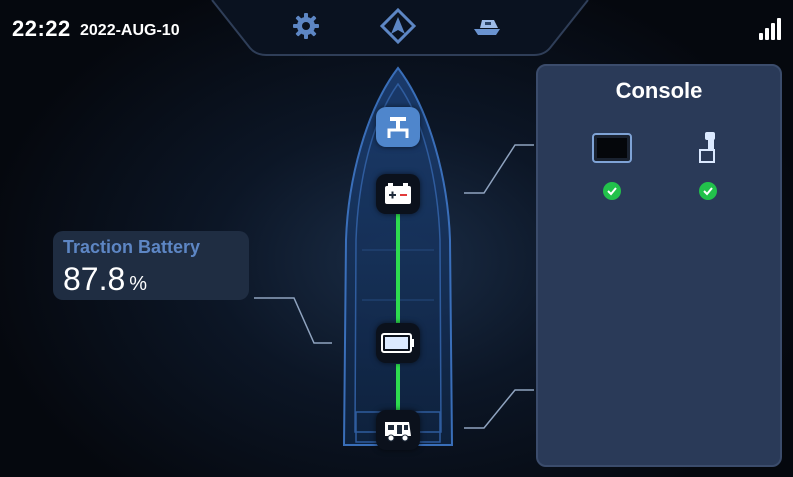 The width and height of the screenshot is (793, 477). I want to click on console-throttle-device, so click(708, 147).